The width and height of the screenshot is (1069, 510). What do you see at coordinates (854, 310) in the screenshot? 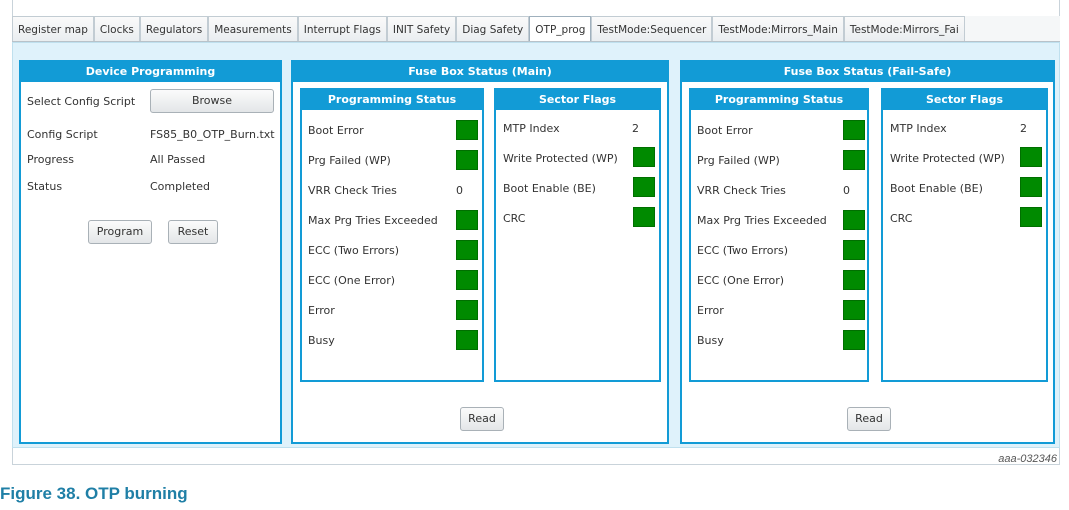
I see `fs-error-indicator` at bounding box center [854, 310].